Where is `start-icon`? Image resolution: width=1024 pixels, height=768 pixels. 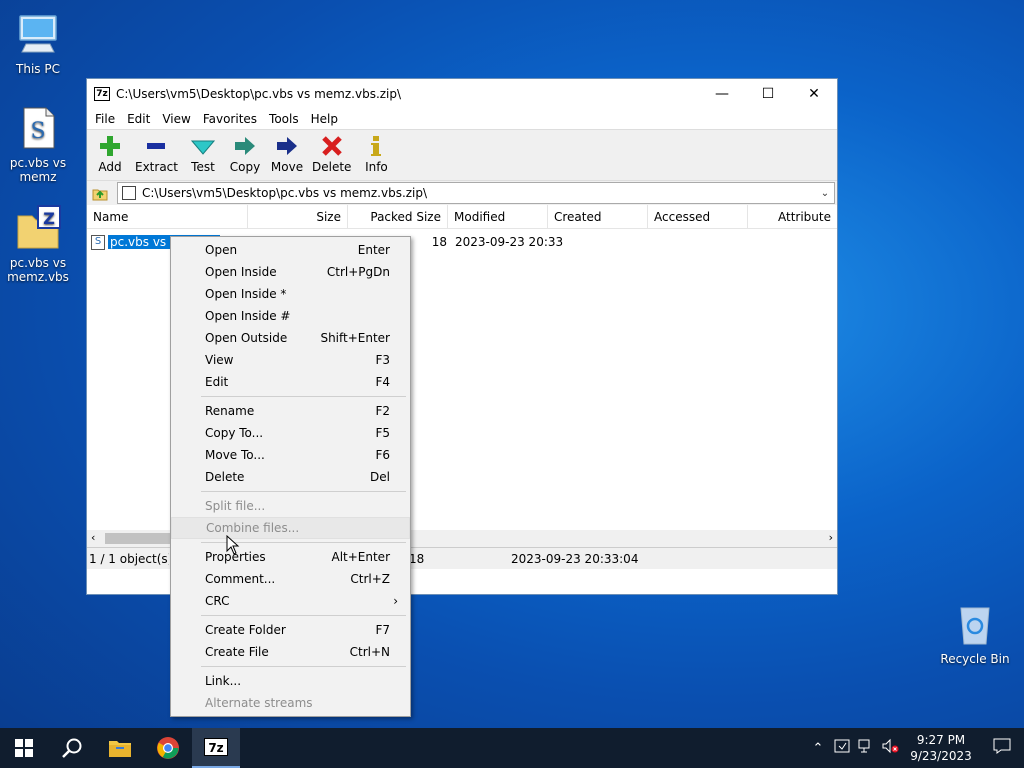 start-icon is located at coordinates (24, 748).